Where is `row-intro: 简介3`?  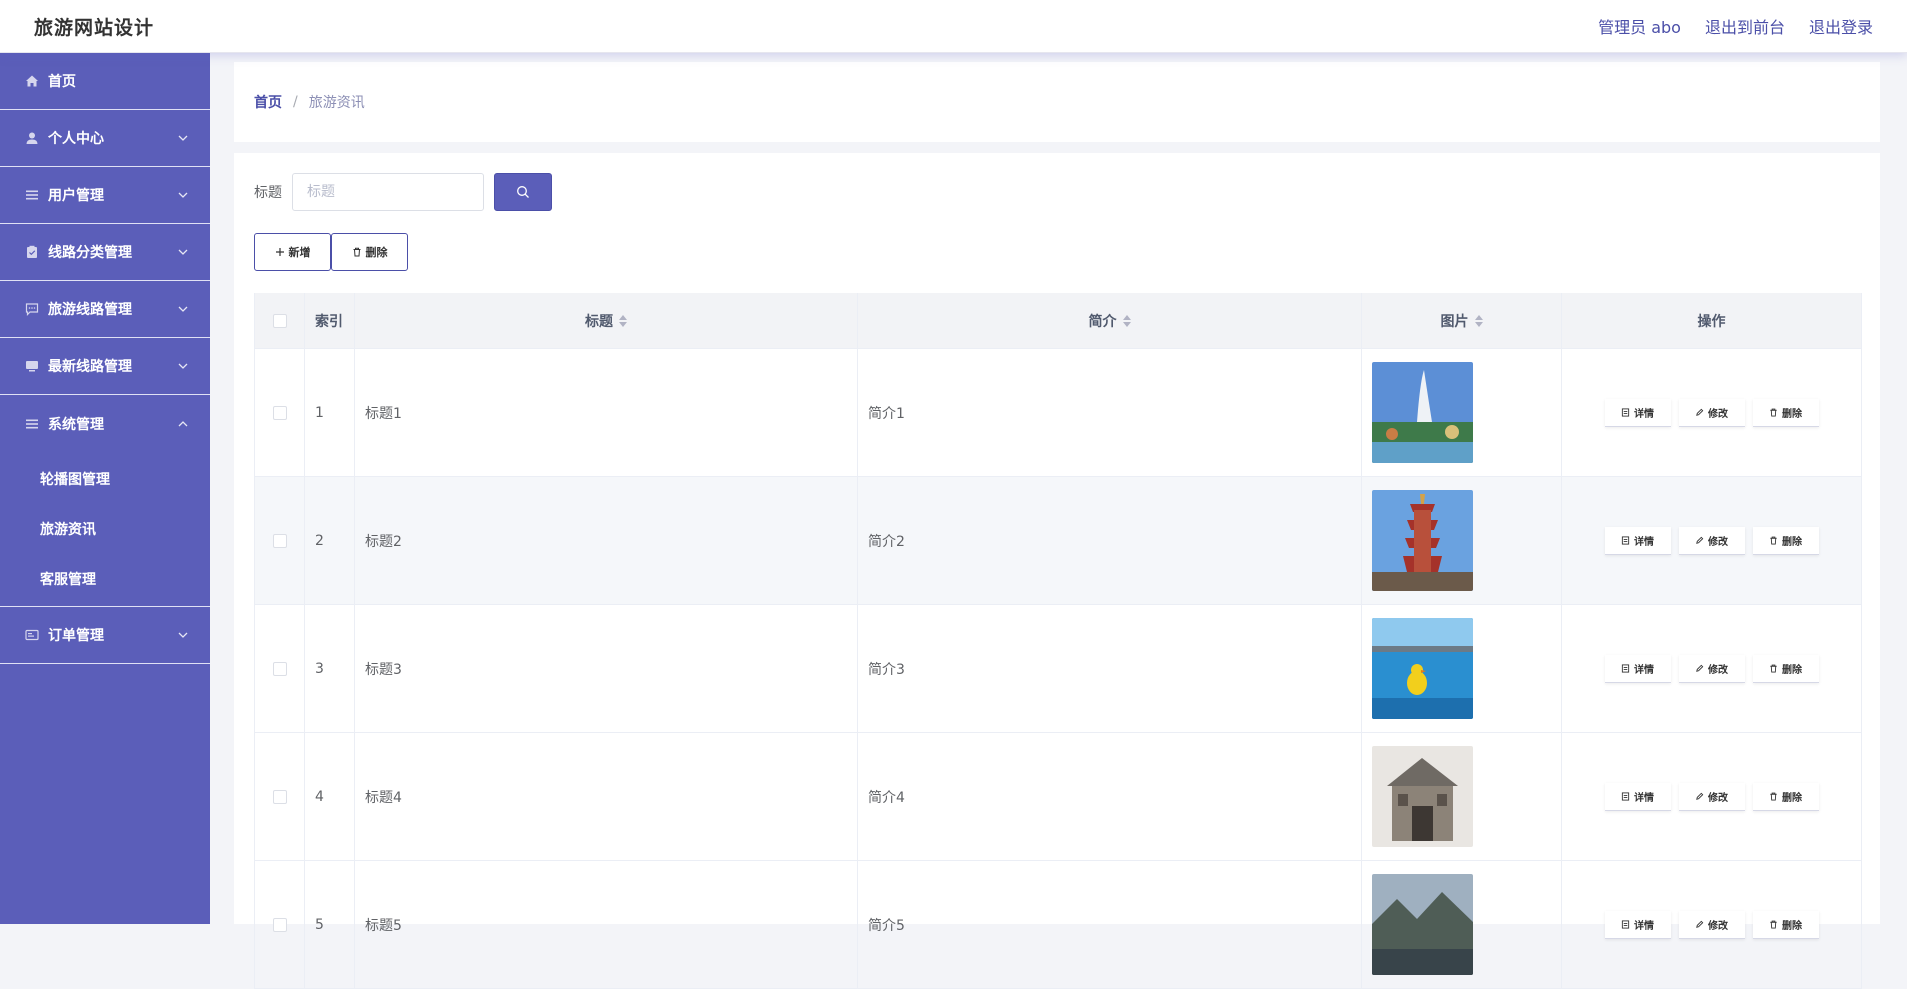 row-intro: 简介3 is located at coordinates (1110, 668).